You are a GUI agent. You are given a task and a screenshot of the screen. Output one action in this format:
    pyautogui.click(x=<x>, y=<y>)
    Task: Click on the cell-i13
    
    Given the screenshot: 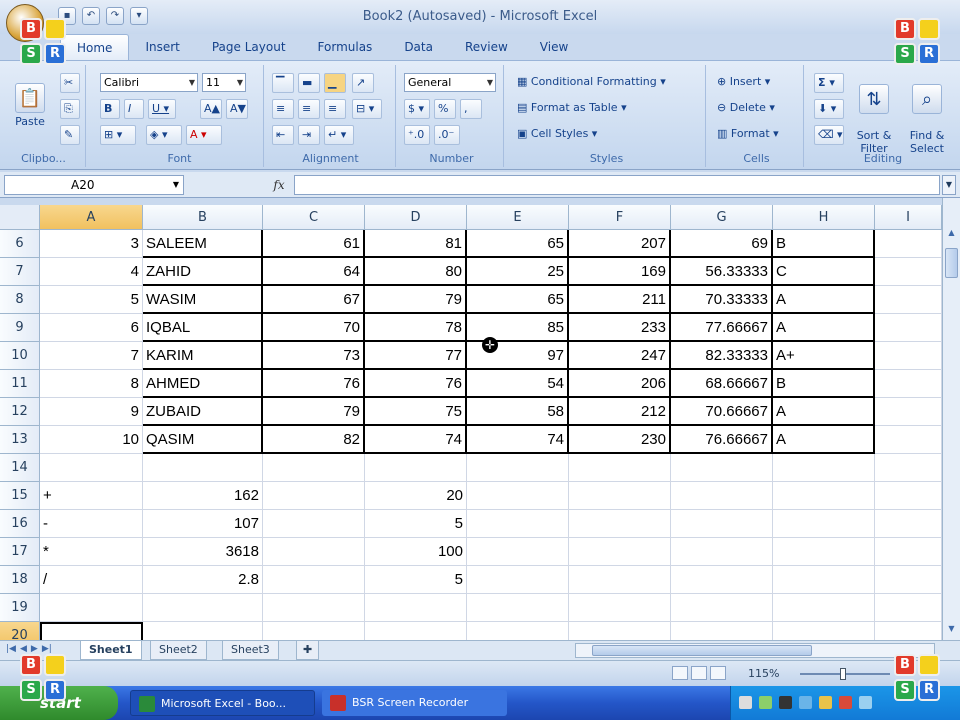 What is the action you would take?
    pyautogui.click(x=908, y=440)
    